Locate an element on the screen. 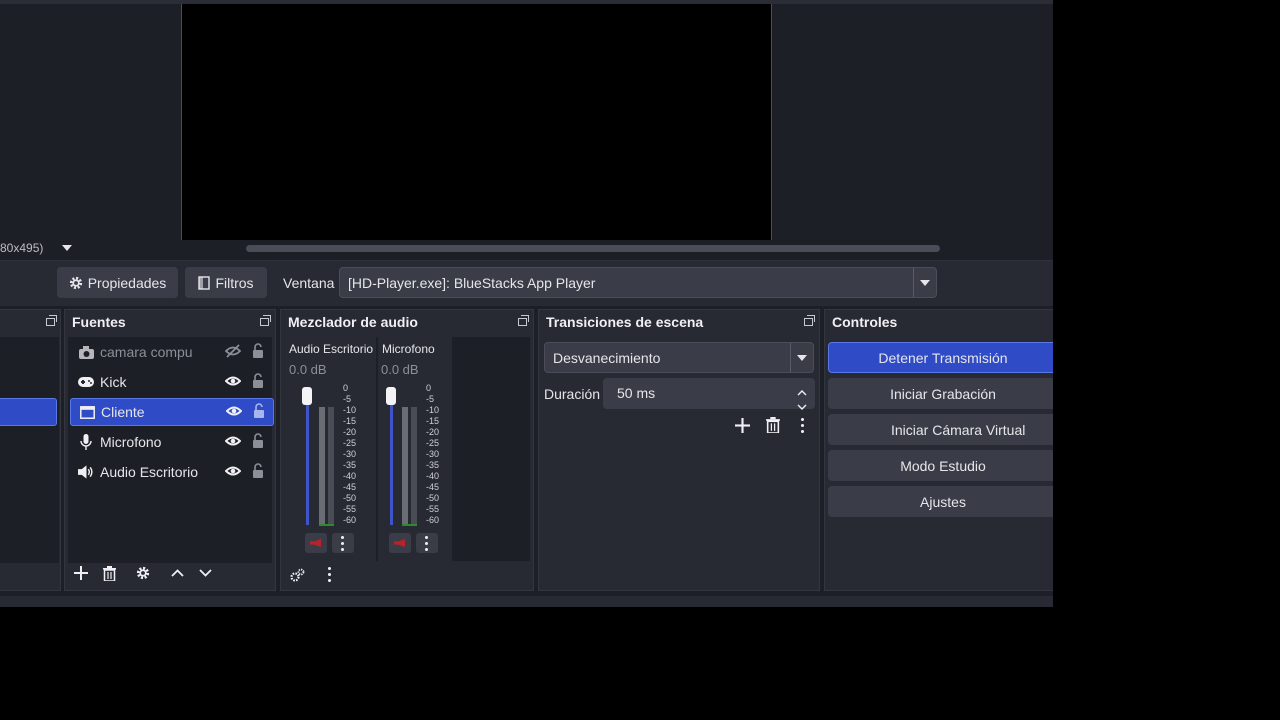 This screenshot has height=720, width=1280. controls-title: Controles is located at coordinates (865, 322).